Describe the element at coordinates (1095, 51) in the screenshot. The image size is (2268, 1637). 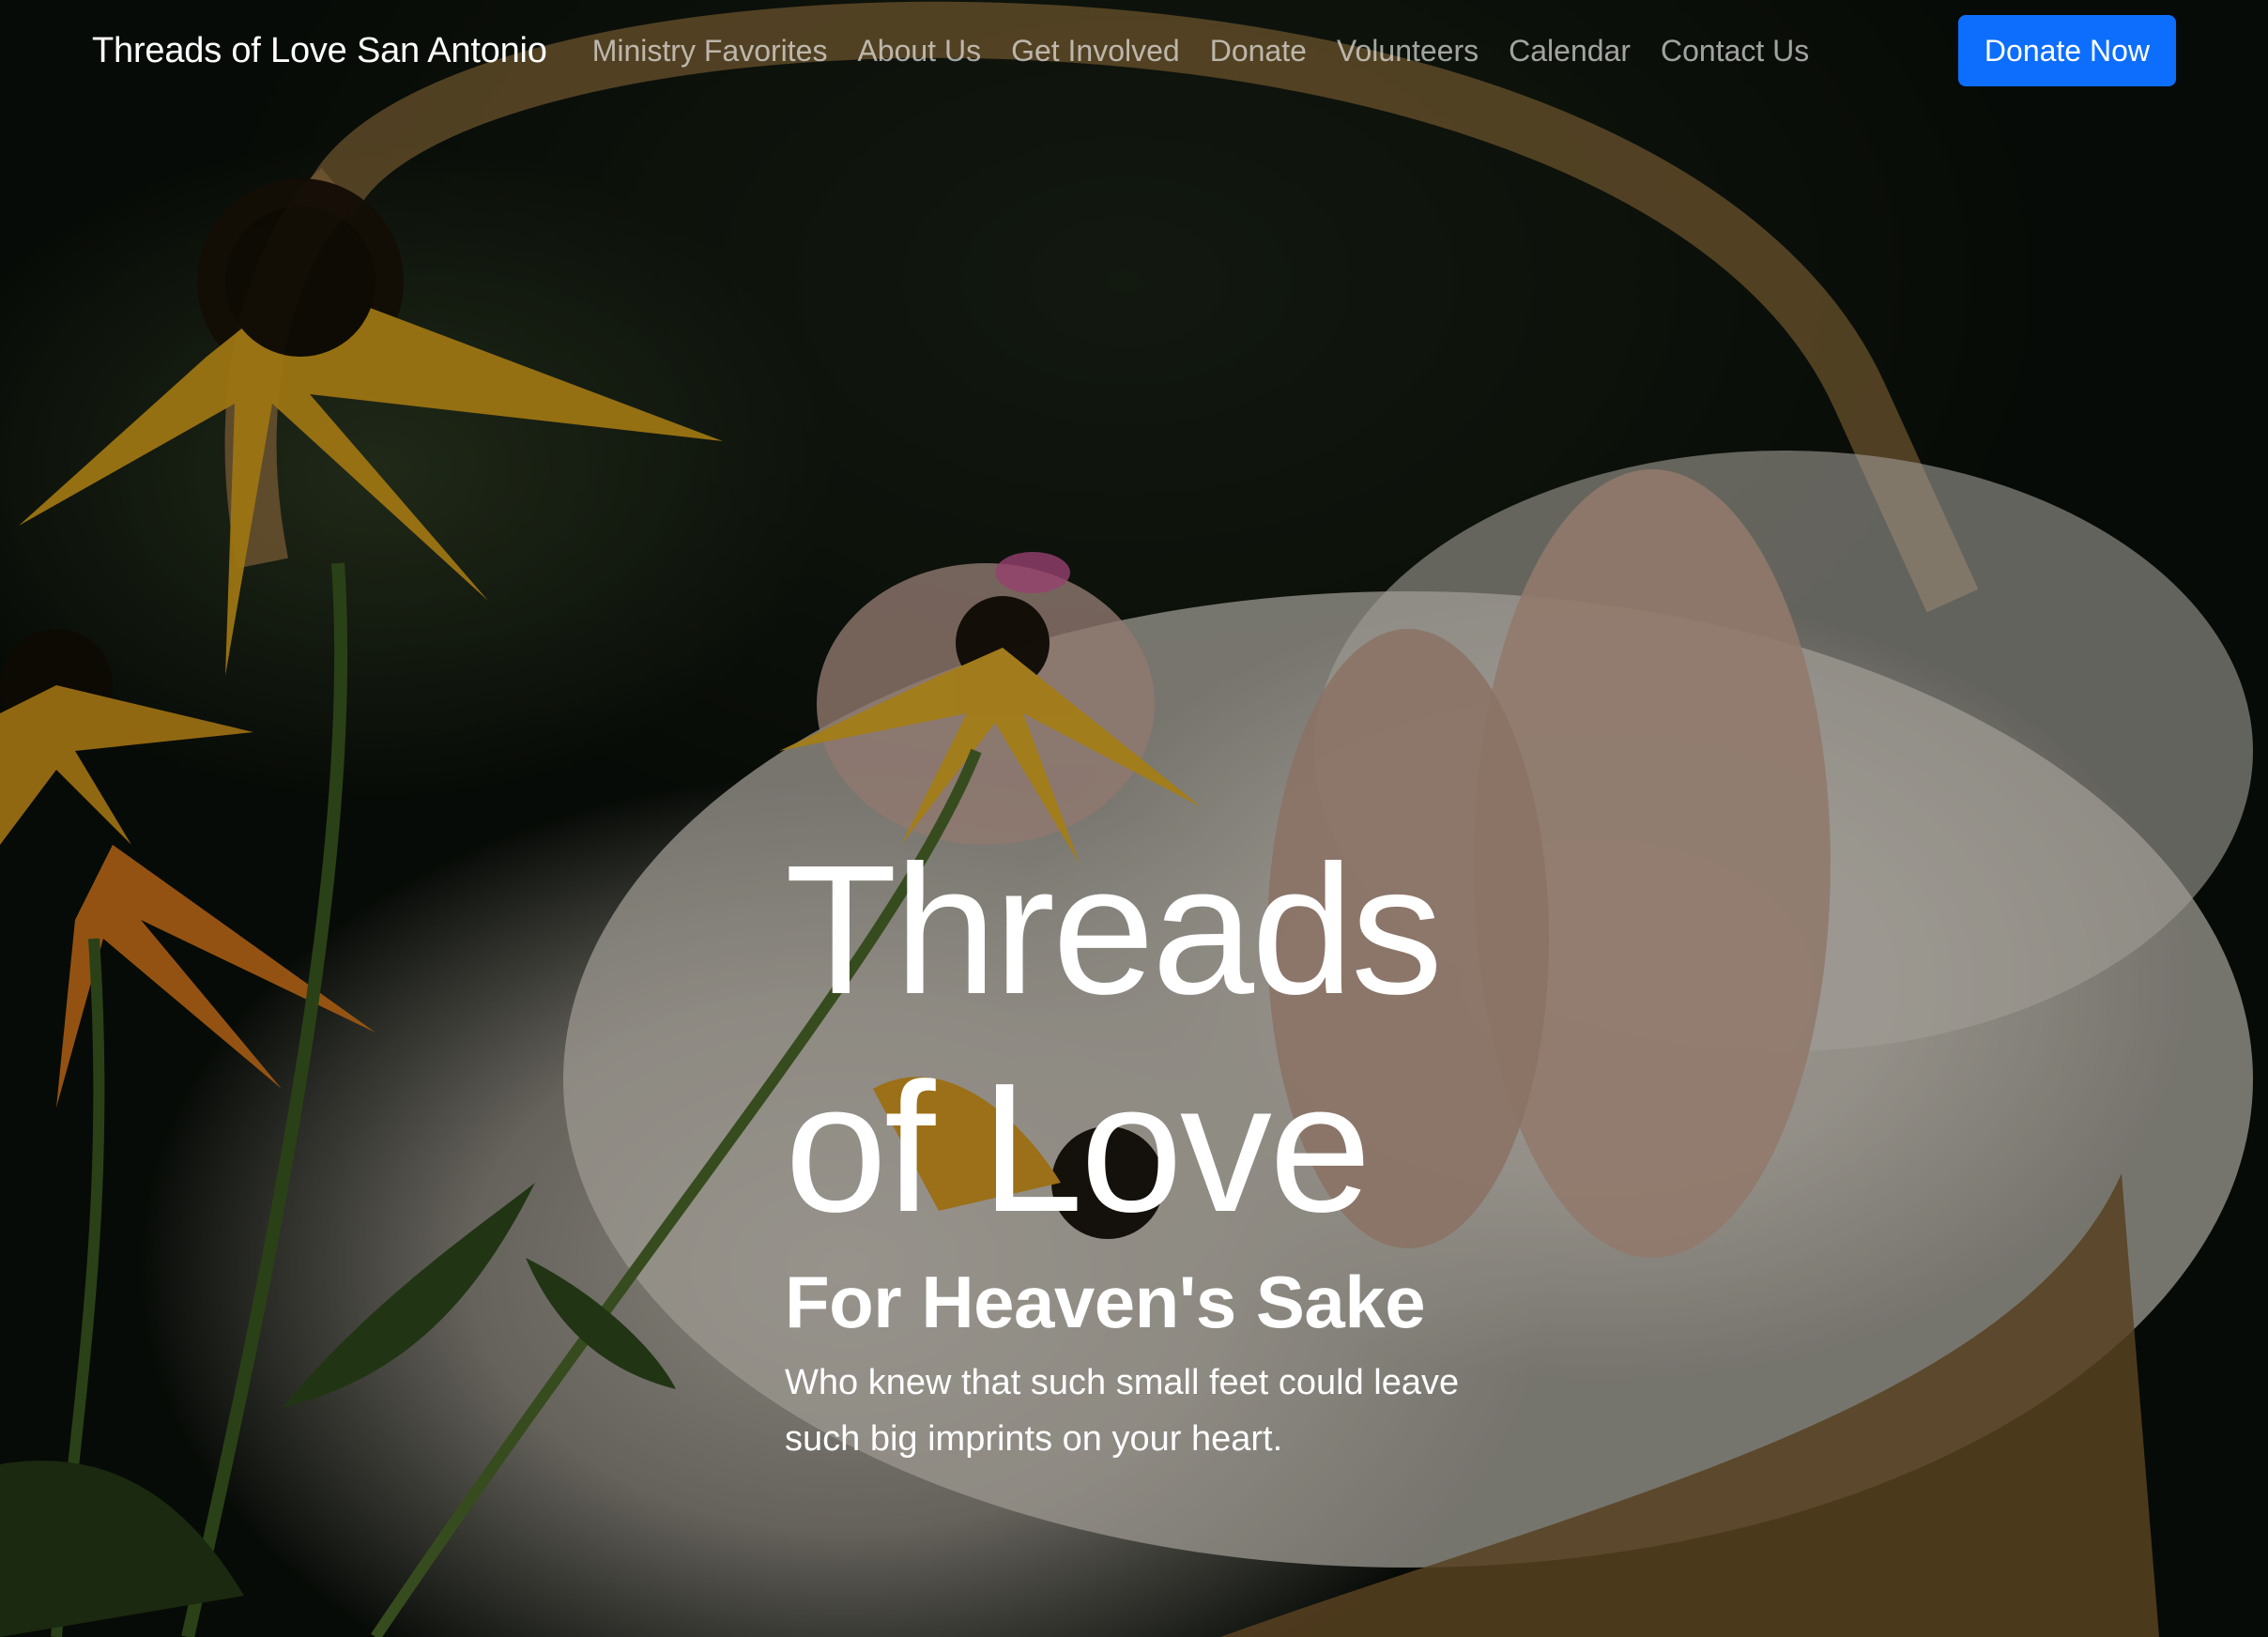
I see `nav-link-get-involved: Get Involved` at that location.